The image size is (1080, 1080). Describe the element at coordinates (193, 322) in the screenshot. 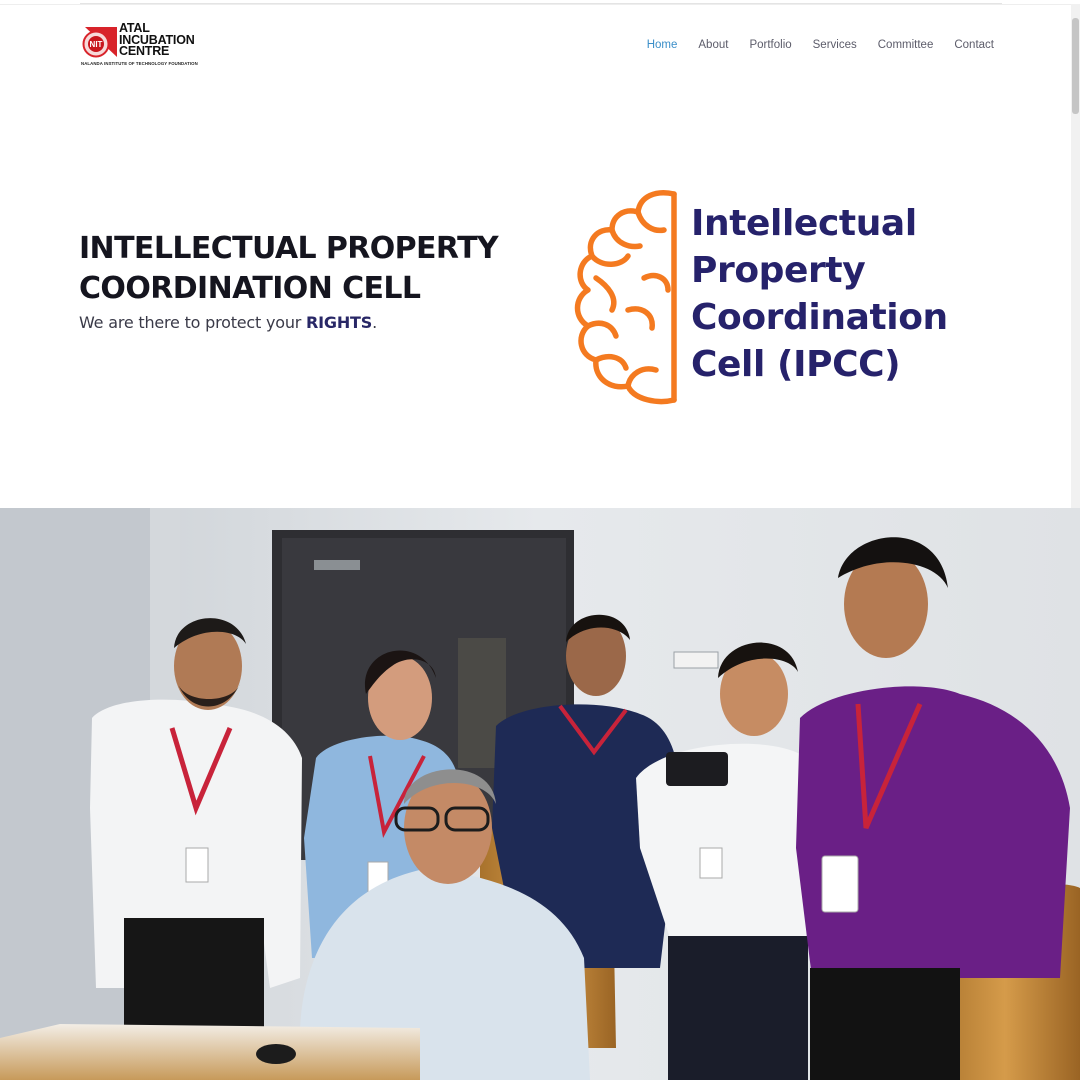

I see `hero-subtitle-prefix: We are there to protect your` at that location.